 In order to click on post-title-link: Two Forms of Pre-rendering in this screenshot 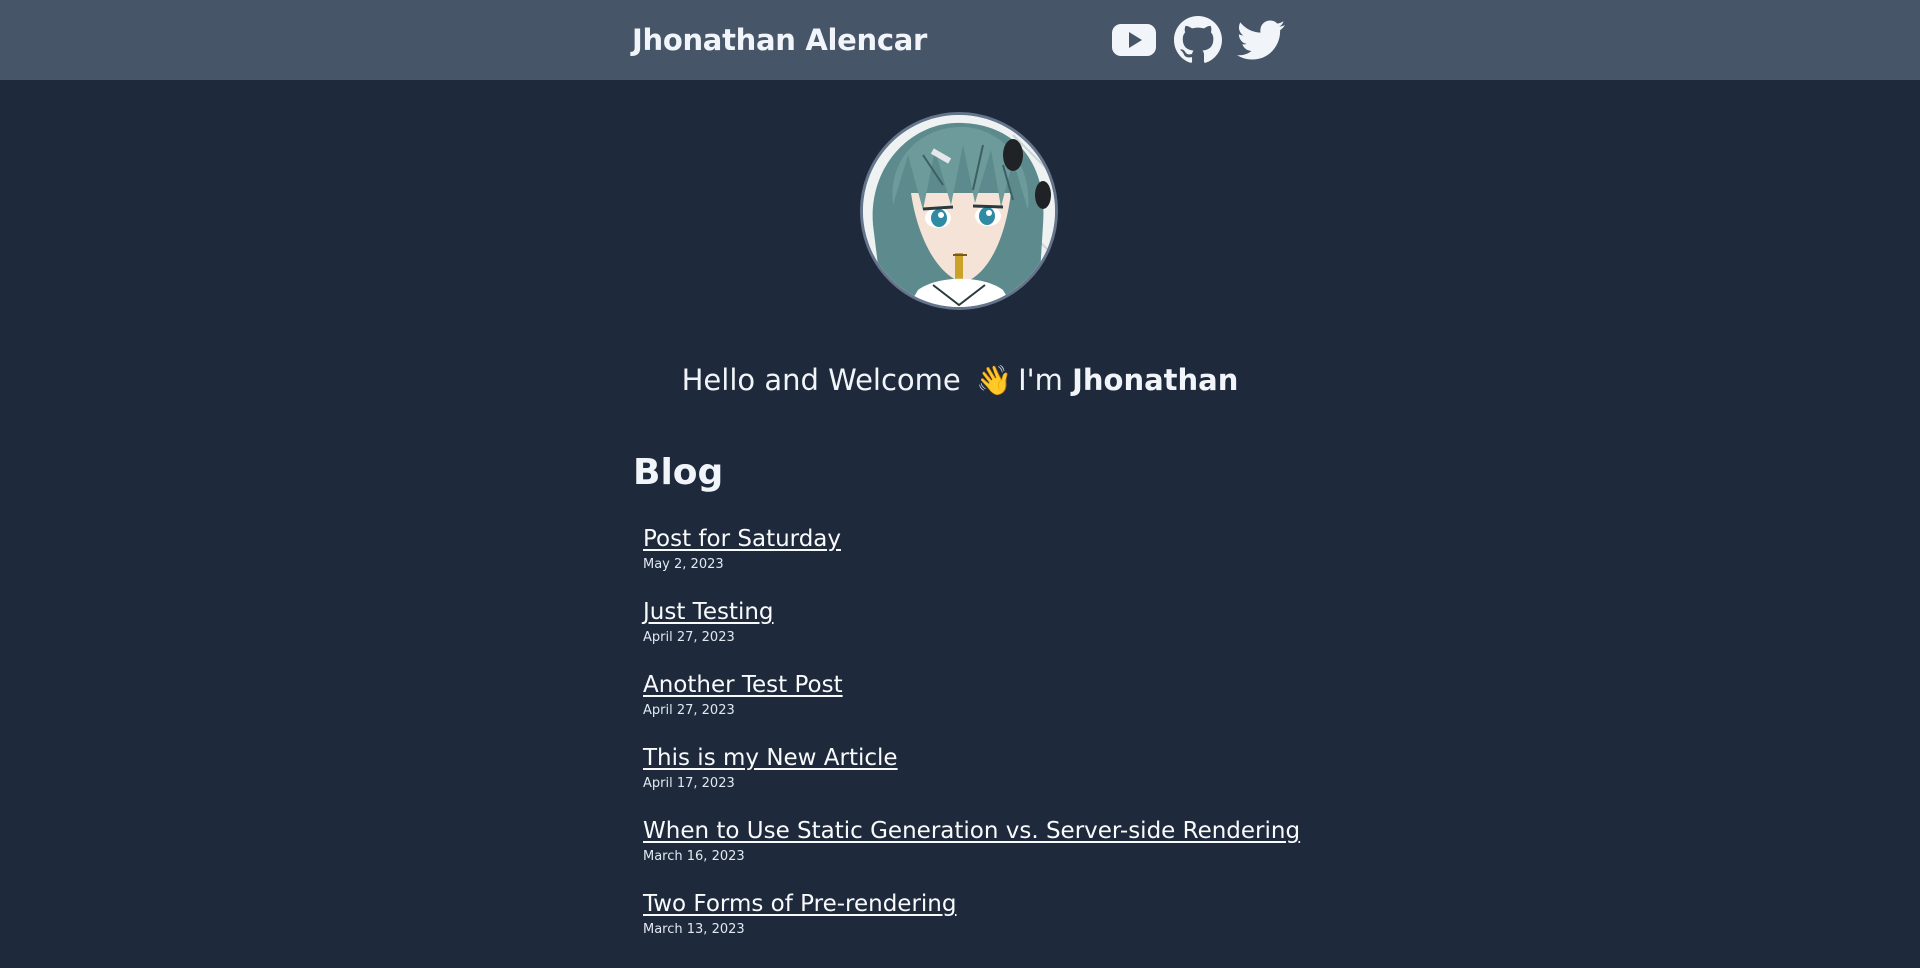, I will do `click(971, 904)`.